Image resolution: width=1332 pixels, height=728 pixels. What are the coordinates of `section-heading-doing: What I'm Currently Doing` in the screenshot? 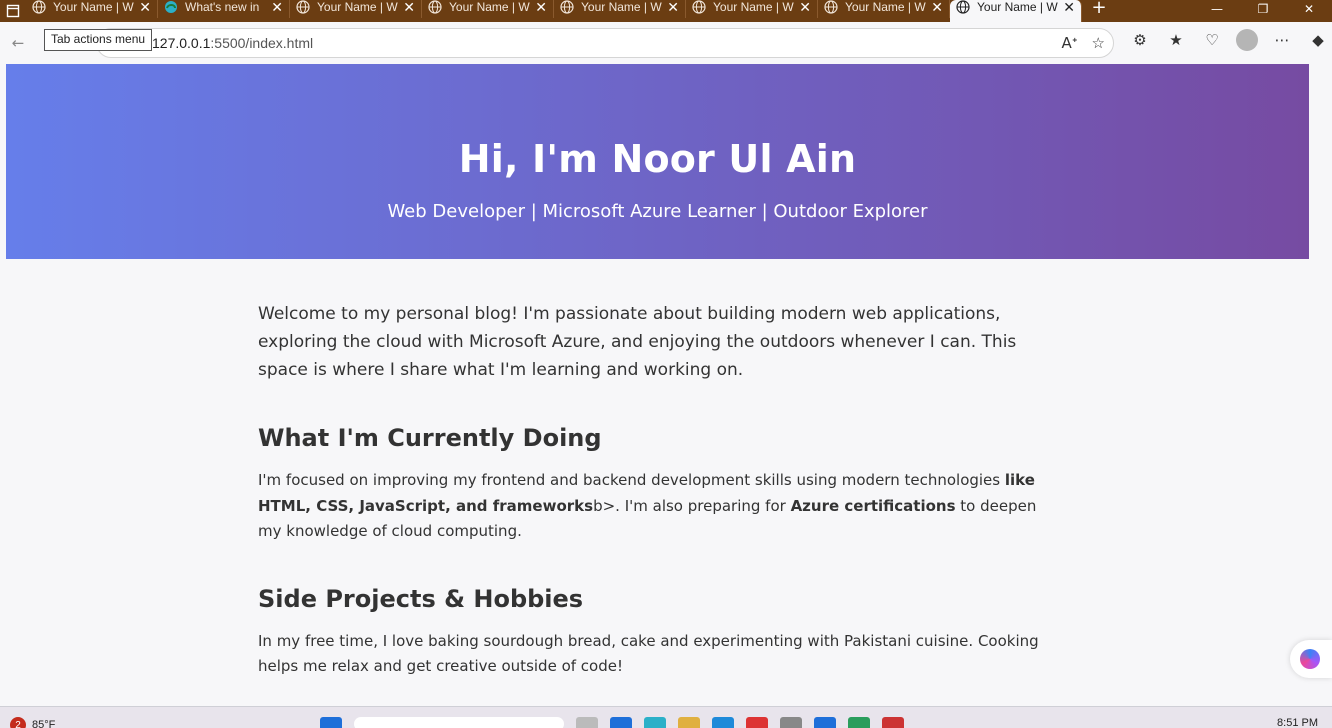 It's located at (430, 438).